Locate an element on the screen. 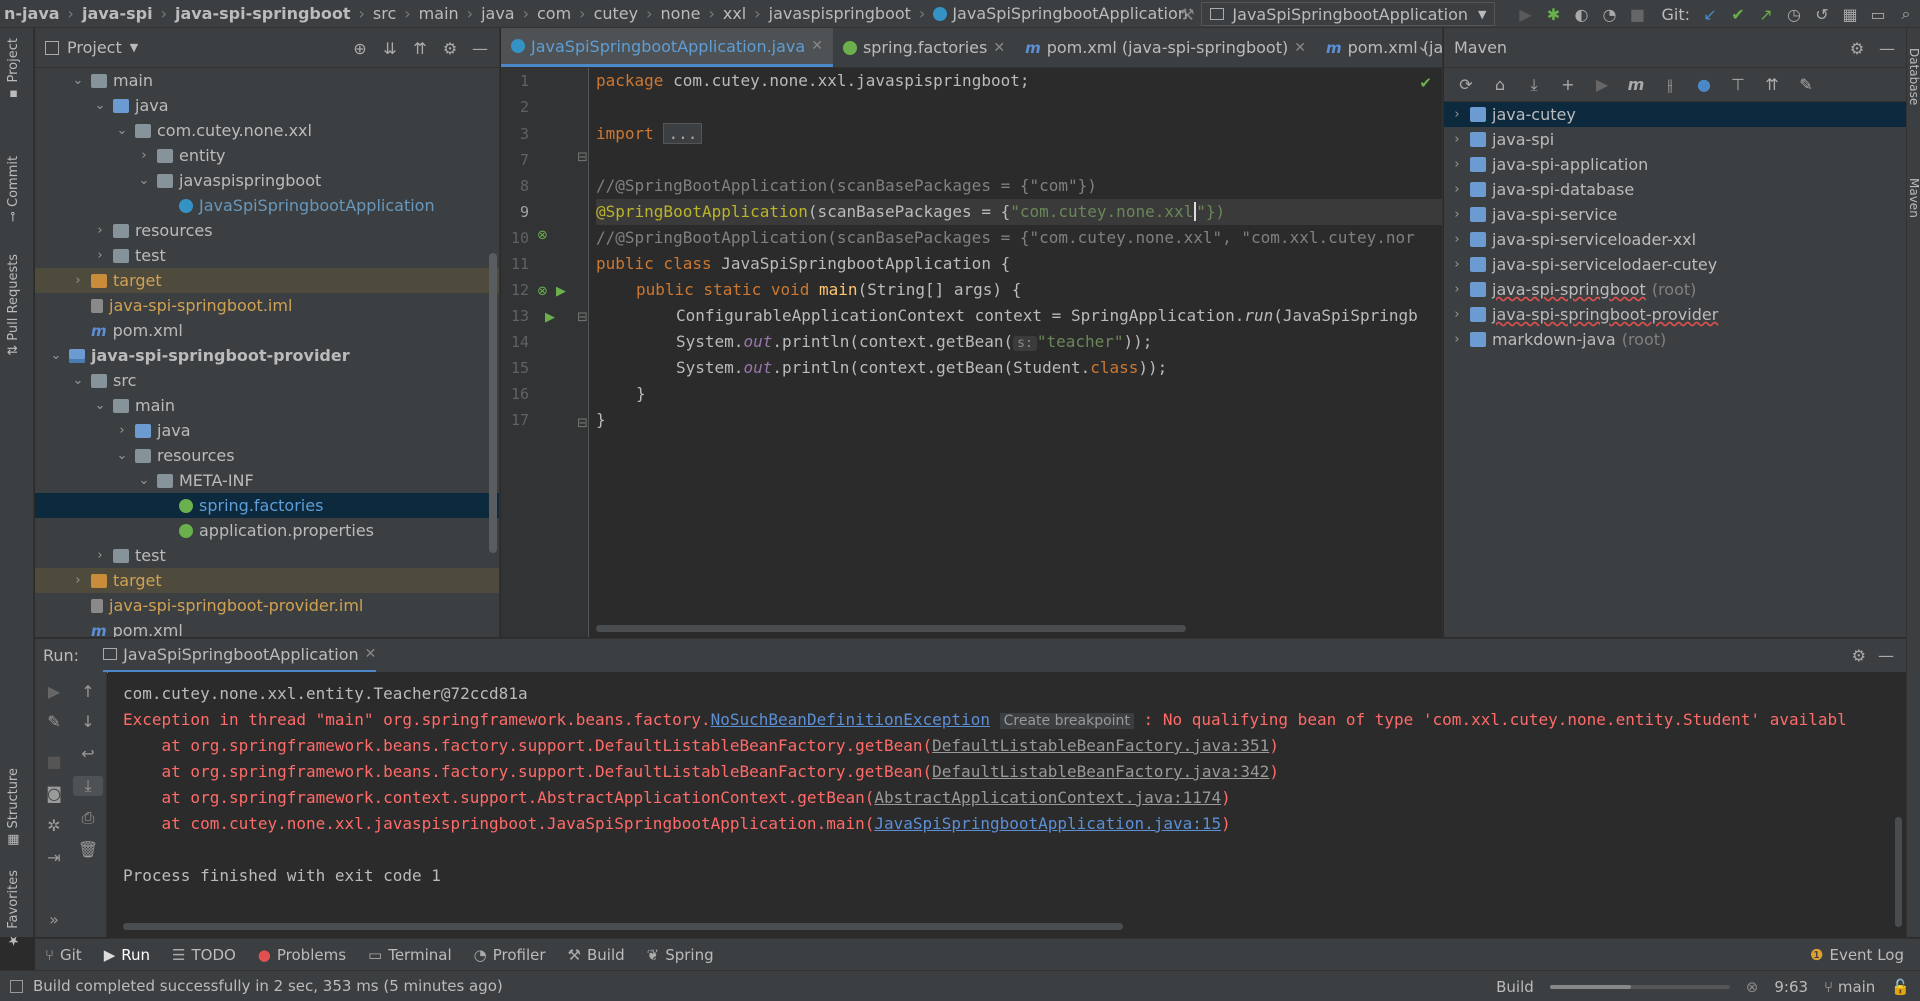  project-tree-row: ⌄ main is located at coordinates (267, 405).